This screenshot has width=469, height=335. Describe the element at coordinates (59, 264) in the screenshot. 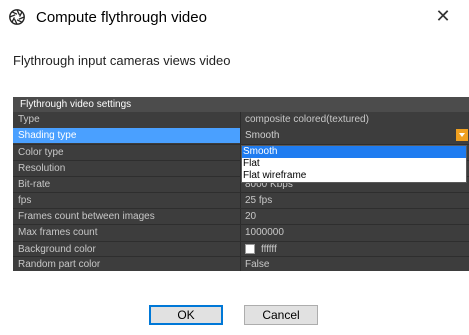

I see `setting-name: Random part color` at that location.